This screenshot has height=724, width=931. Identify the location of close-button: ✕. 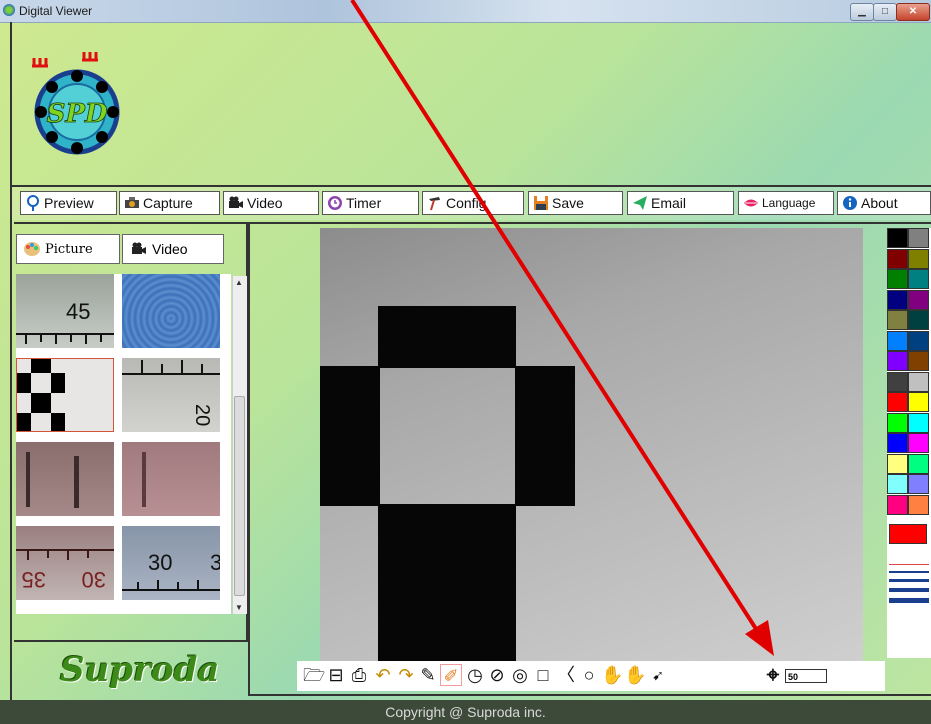
(913, 12).